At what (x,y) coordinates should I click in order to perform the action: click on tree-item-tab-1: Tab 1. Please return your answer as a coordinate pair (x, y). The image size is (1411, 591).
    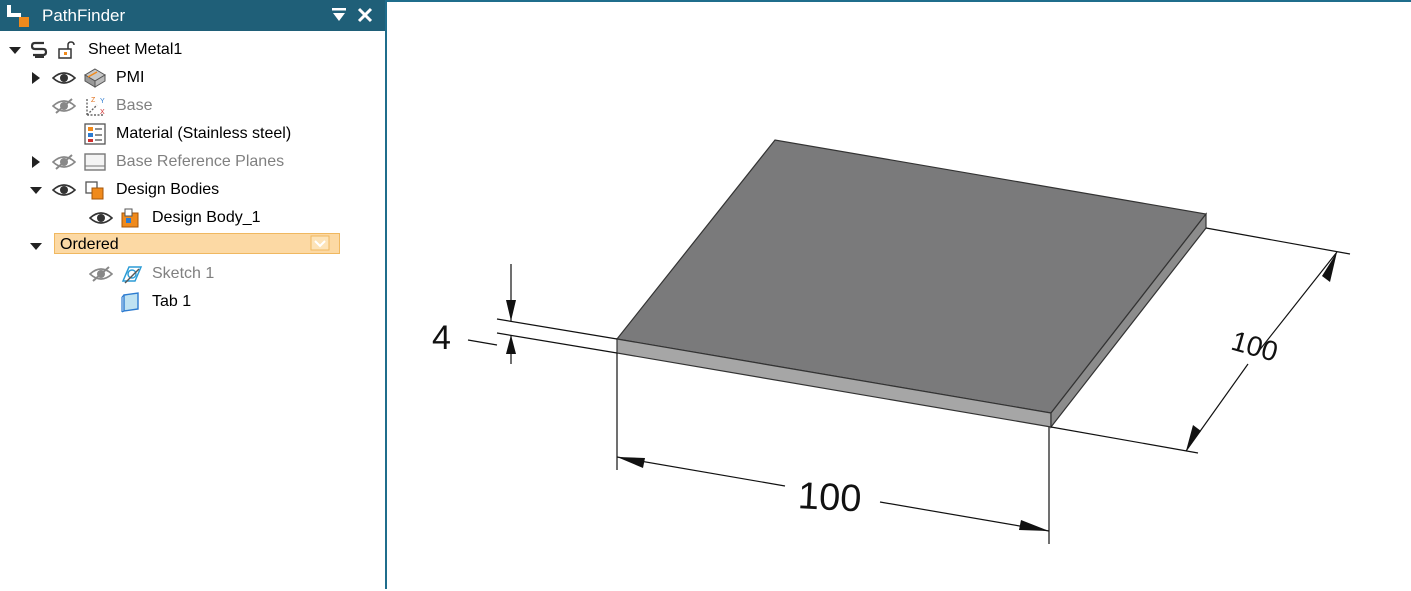
    Looking at the image, I should click on (192, 302).